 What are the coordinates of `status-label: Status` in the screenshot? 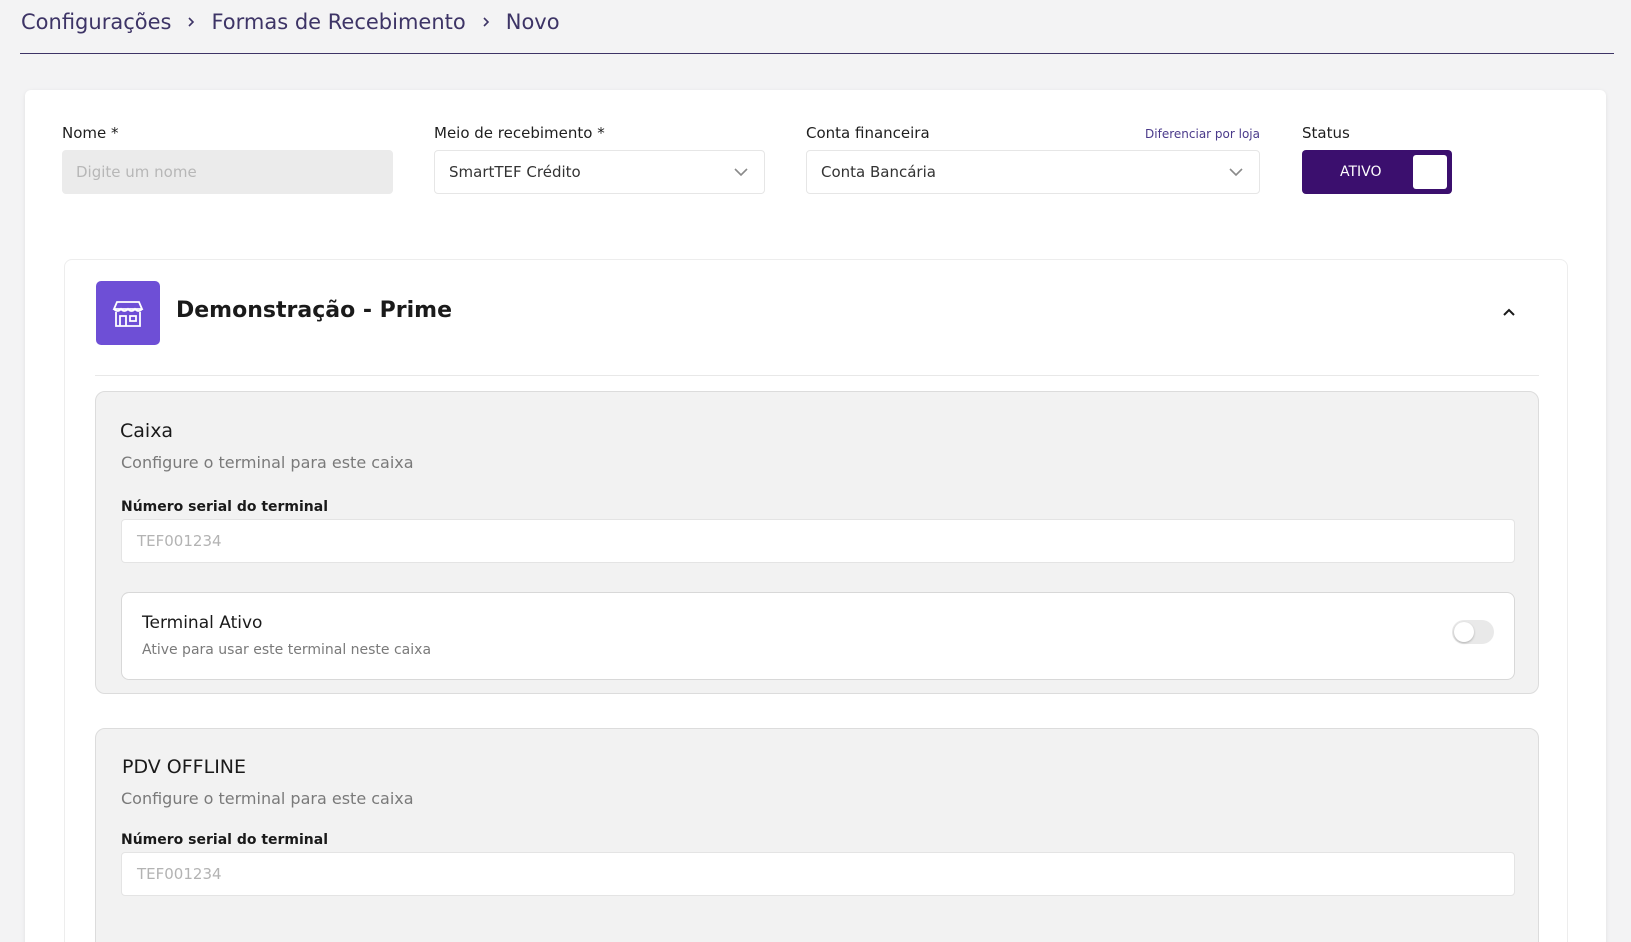 It's located at (1326, 133).